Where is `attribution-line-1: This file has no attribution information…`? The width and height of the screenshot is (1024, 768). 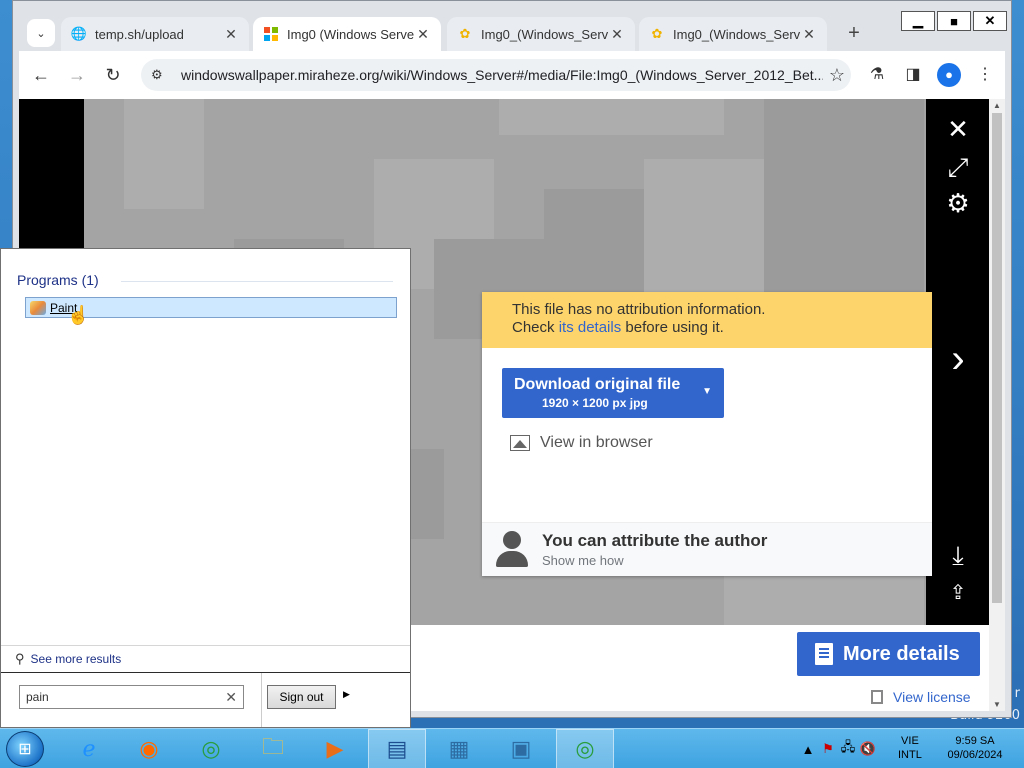 attribution-line-1: This file has no attribution information… is located at coordinates (639, 309).